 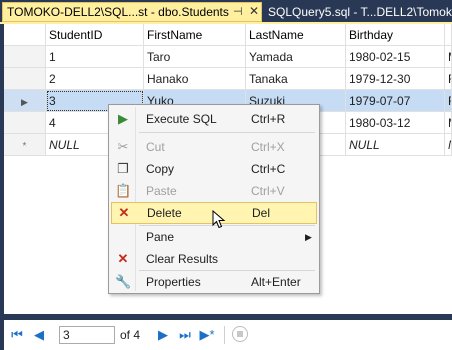 I want to click on submenu-arrow-icon: ▶, so click(x=308, y=237).